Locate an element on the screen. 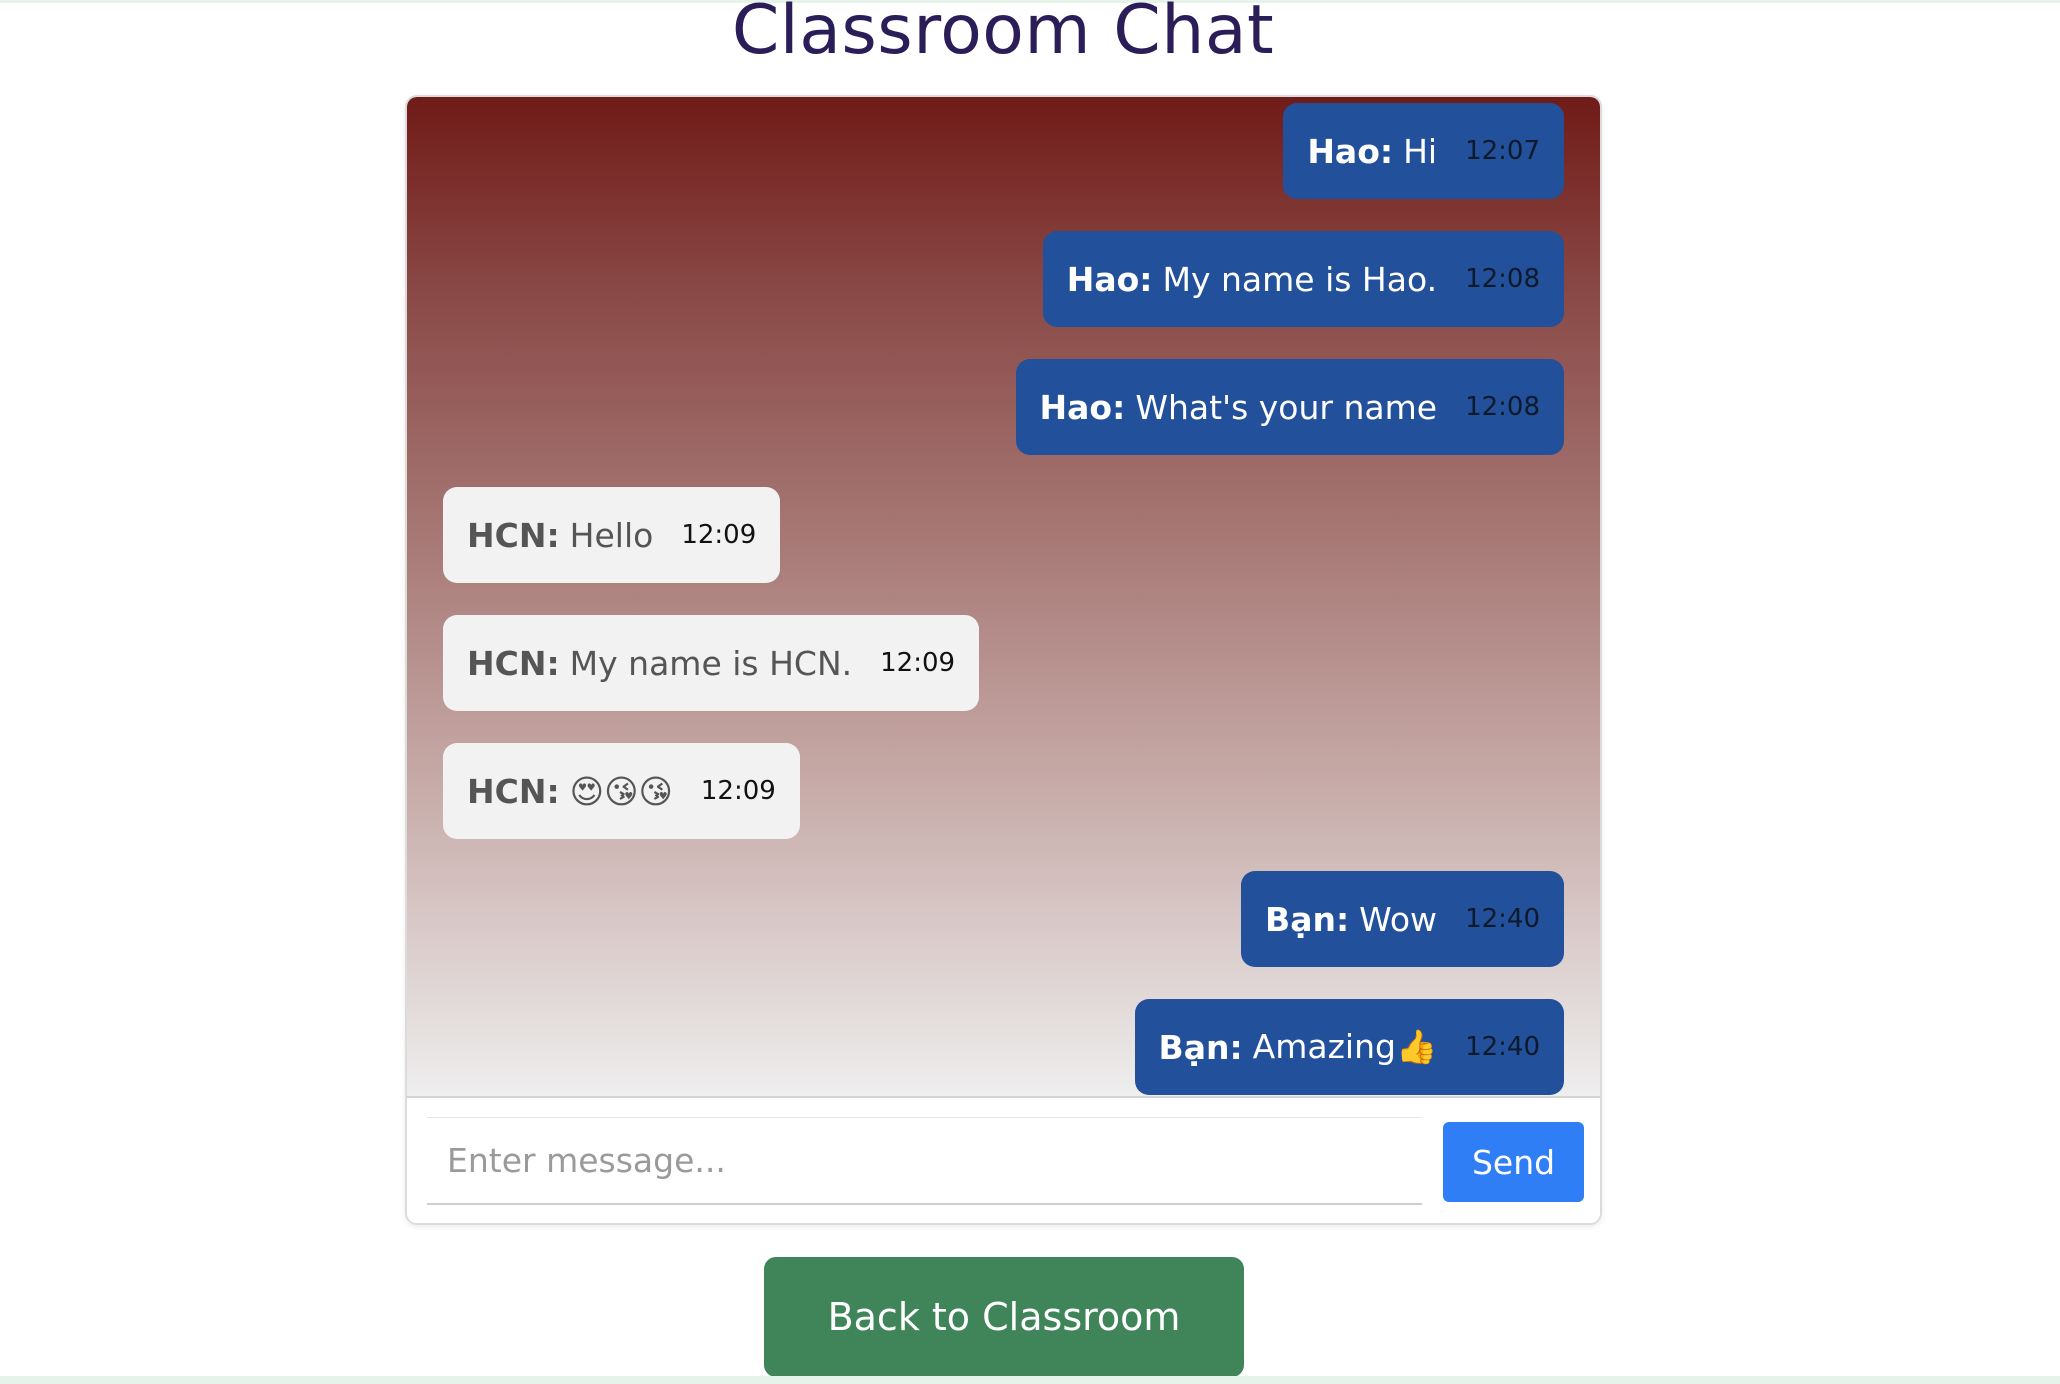 This screenshot has height=1384, width=2060. message-text: Hello is located at coordinates (611, 535).